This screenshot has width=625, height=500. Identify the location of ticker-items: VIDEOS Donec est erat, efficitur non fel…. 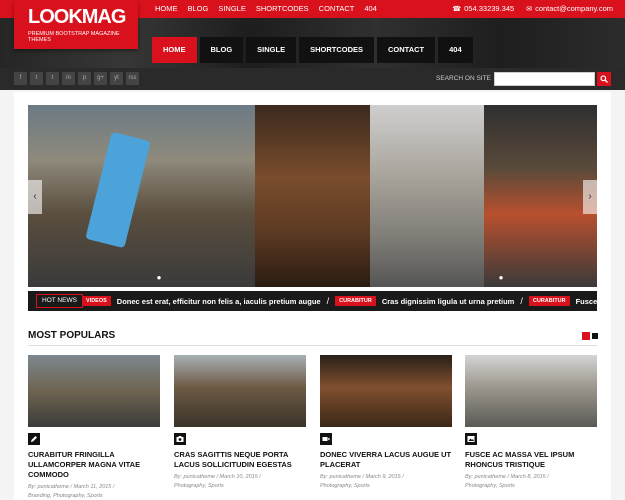
(339, 301).